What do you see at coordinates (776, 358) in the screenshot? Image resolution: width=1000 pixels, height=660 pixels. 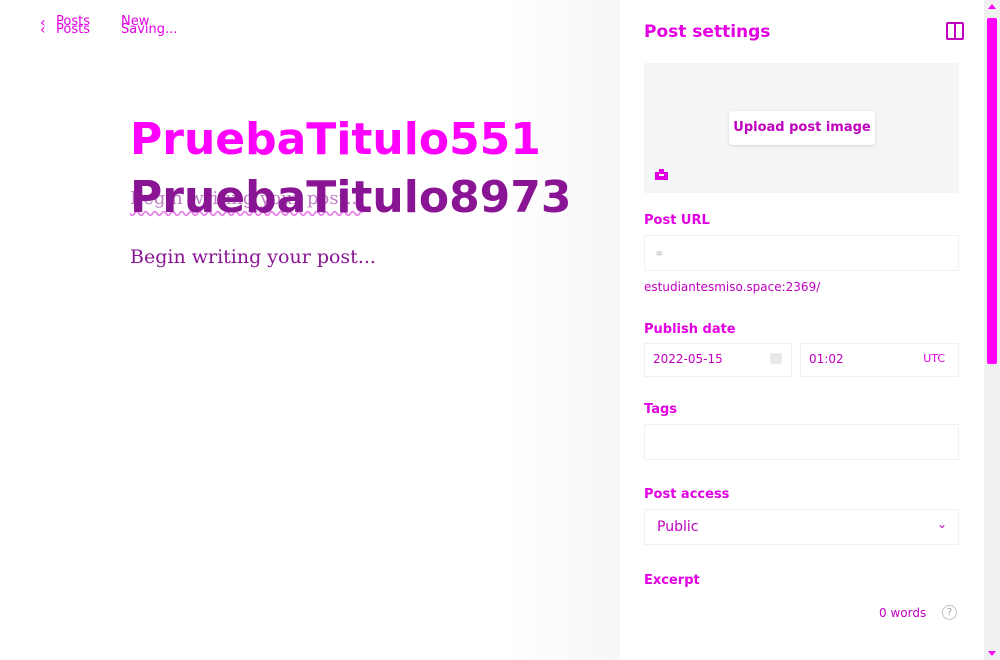 I see `calendar-icon` at bounding box center [776, 358].